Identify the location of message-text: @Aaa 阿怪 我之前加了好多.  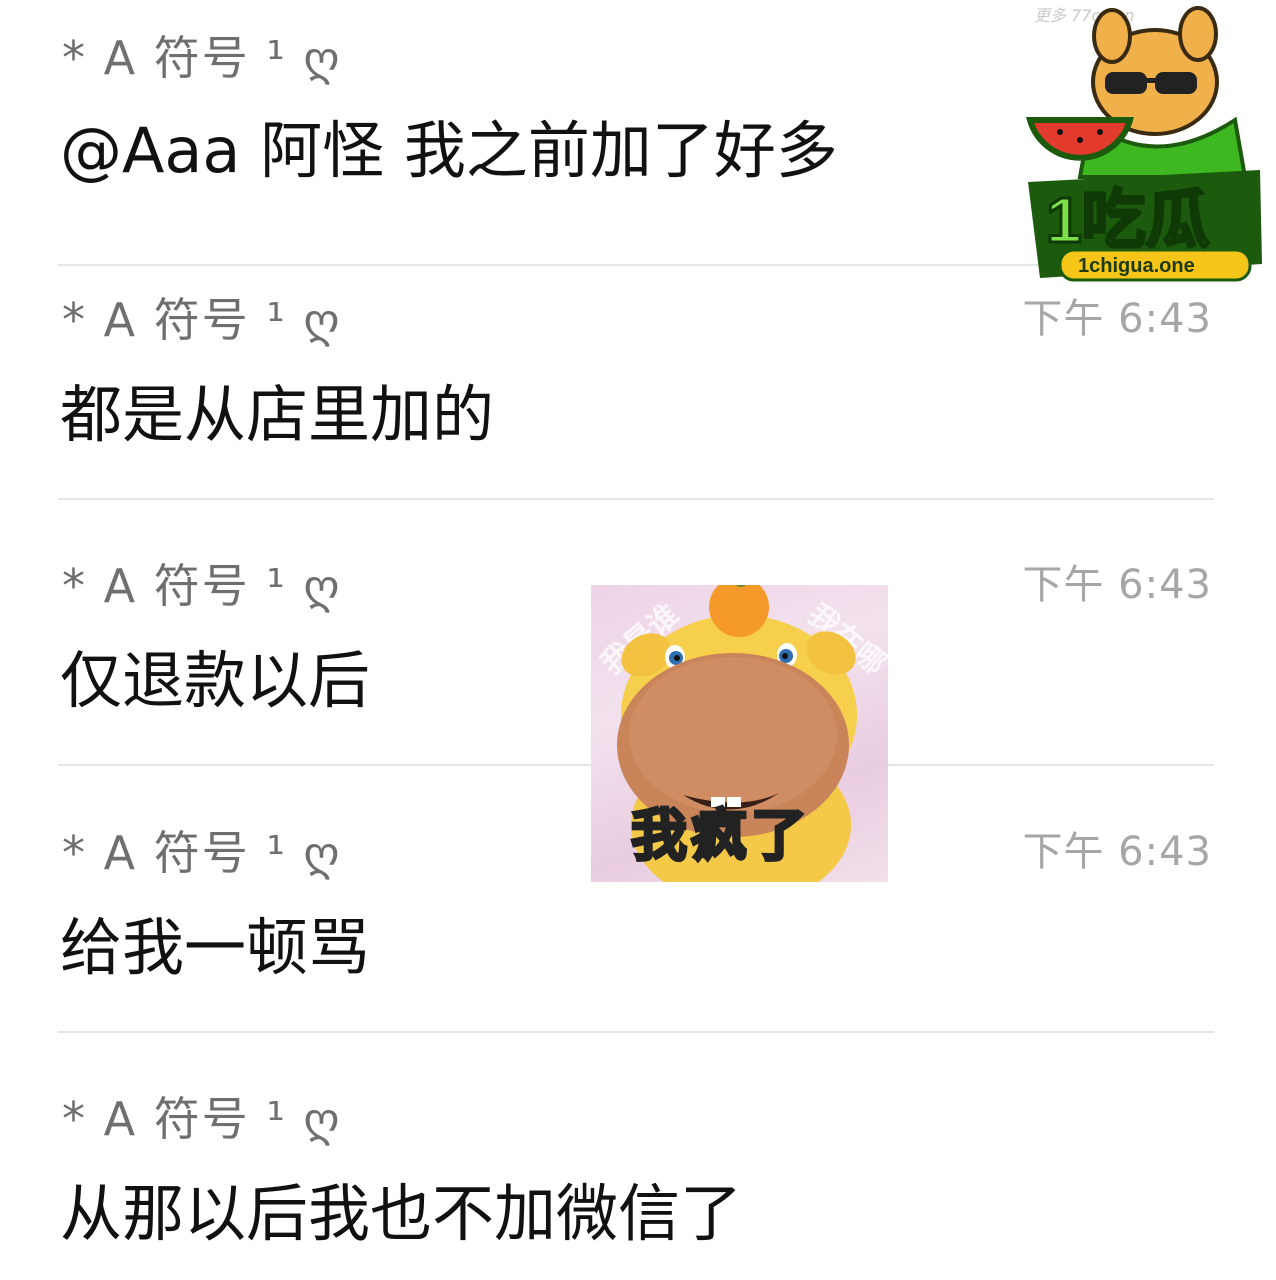
(449, 150).